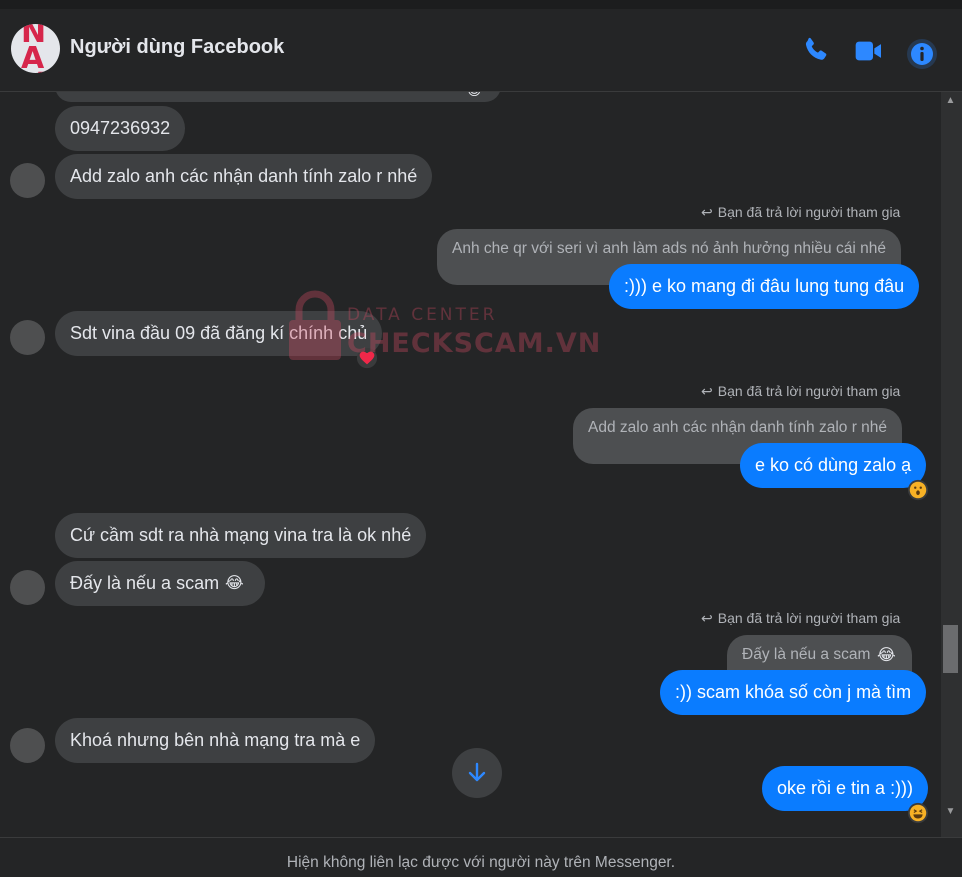 The width and height of the screenshot is (962, 877). I want to click on avatar-watermark-logo: NAV, so click(34, 48).